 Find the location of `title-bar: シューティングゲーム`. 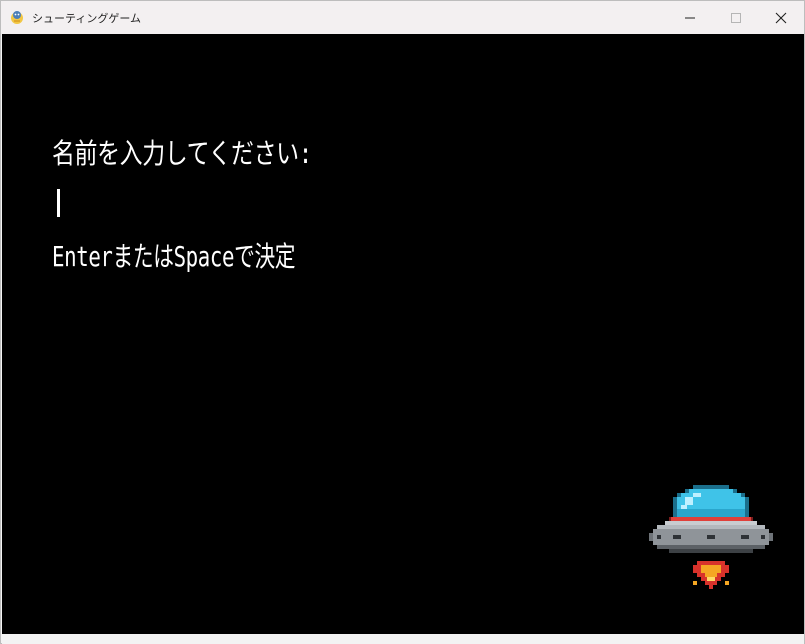

title-bar: シューティングゲーム is located at coordinates (402, 17).